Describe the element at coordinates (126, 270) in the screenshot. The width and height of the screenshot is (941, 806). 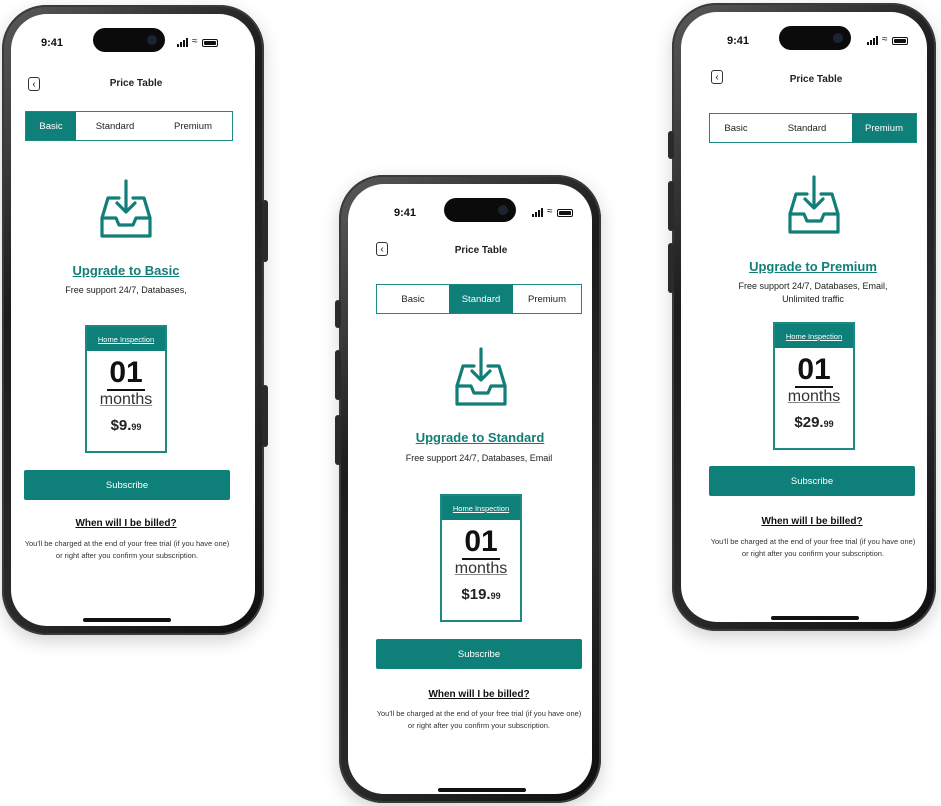
I see `upgrade-title: Upgrade to Basic` at that location.